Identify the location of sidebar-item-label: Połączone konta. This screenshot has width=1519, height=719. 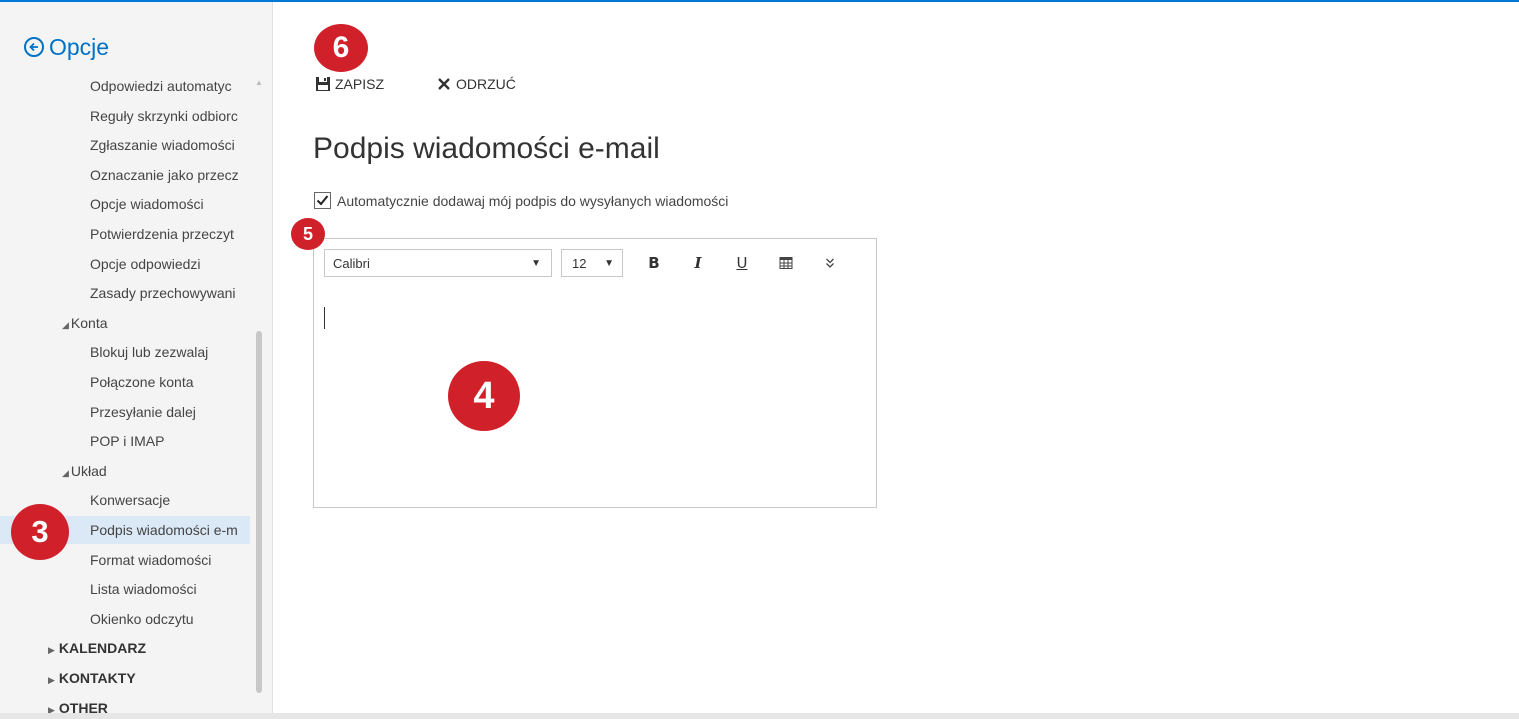
(142, 382).